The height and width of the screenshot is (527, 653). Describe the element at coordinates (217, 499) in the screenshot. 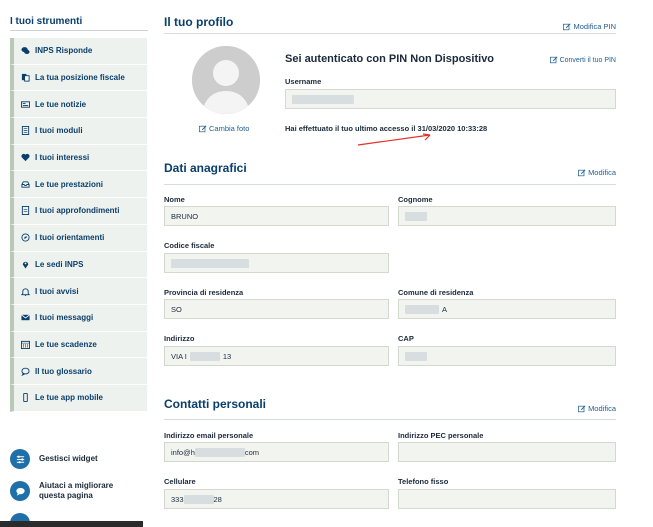

I see `cellulare-suffix: 28` at that location.